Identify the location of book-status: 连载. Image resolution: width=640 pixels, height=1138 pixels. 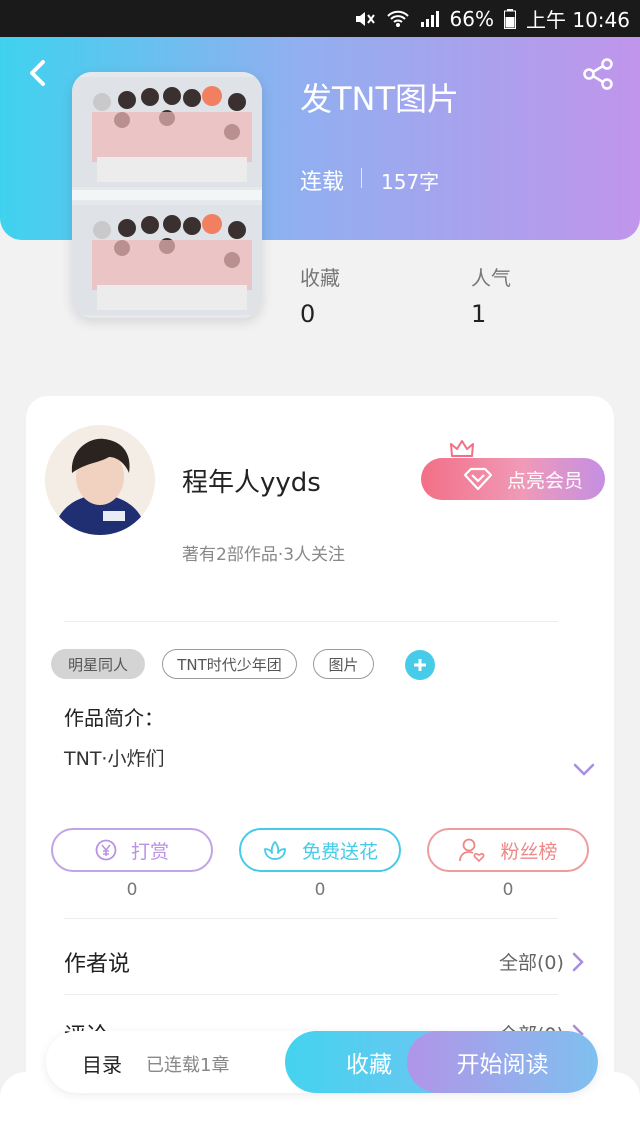
(322, 182).